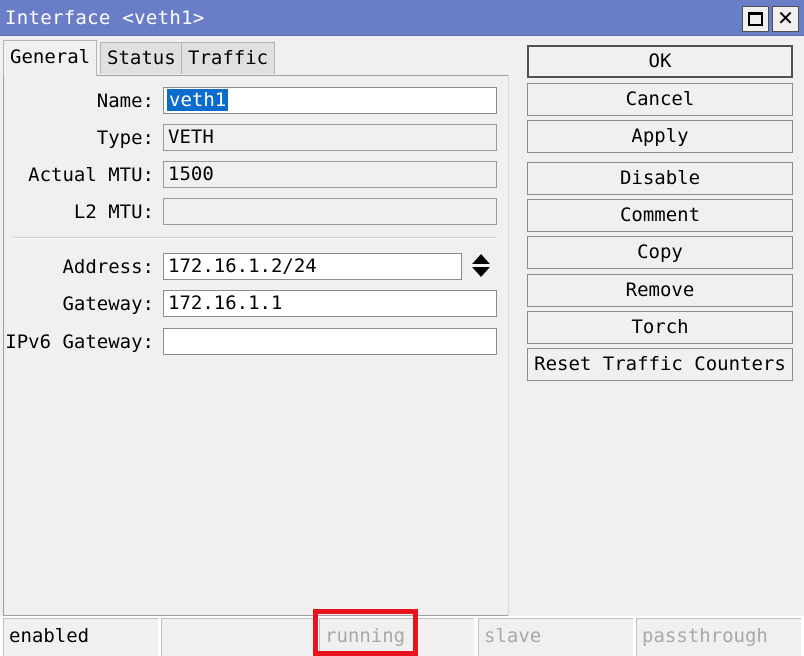  Describe the element at coordinates (108, 267) in the screenshot. I see `address-label: Address:` at that location.